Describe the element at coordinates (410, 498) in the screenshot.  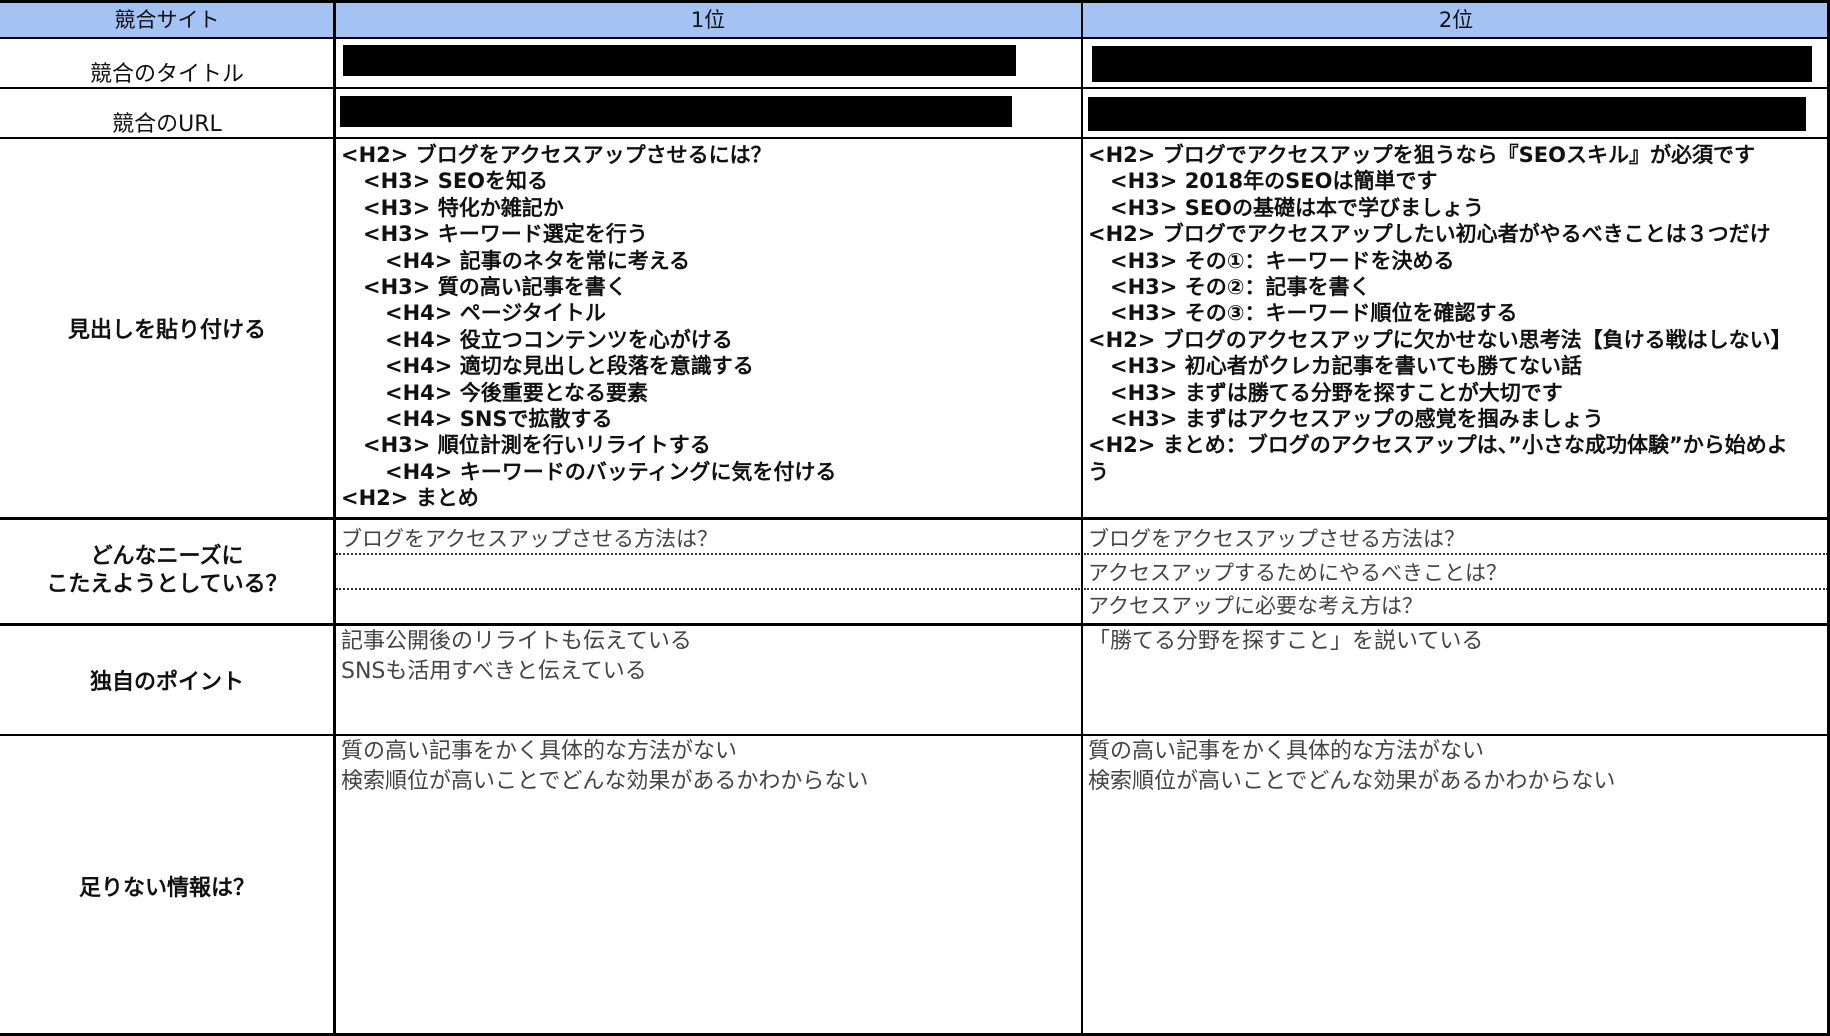
I see `heading-h2-item: <H2> まとめ` at that location.